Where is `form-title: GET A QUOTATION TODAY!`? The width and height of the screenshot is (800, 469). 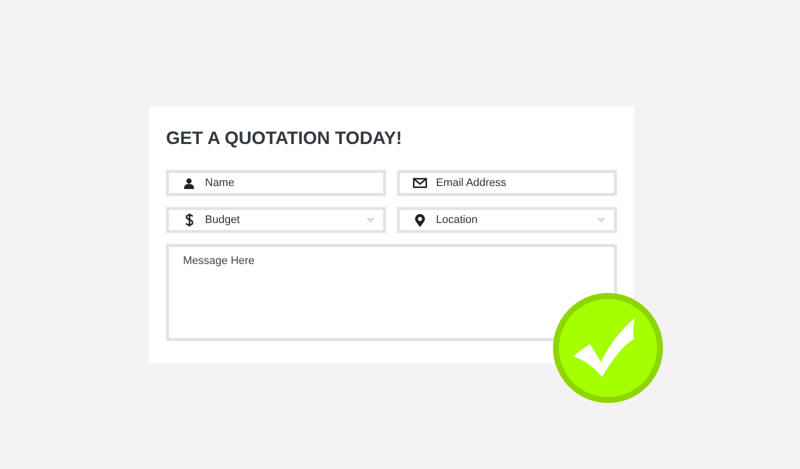 form-title: GET A QUOTATION TODAY! is located at coordinates (284, 138).